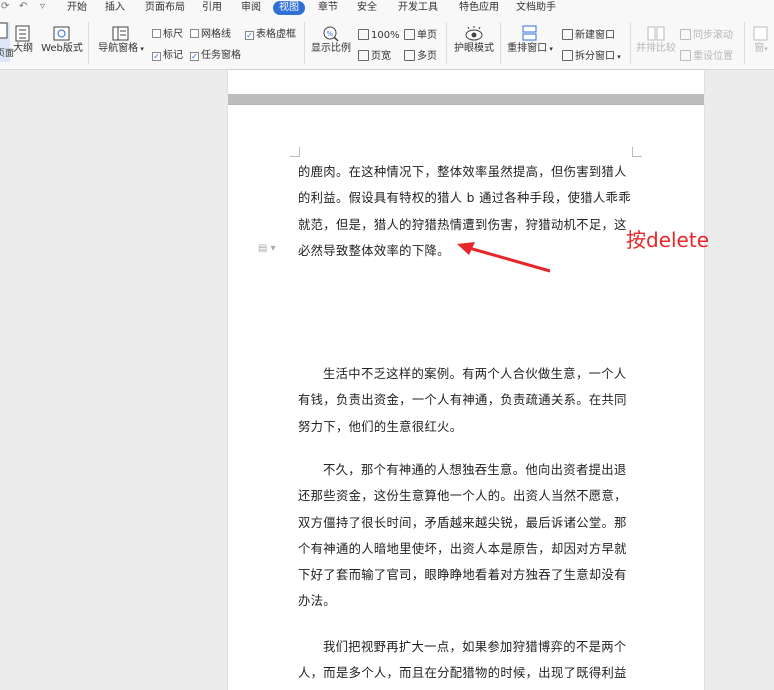  Describe the element at coordinates (331, 48) in the screenshot. I see `zoom-label: 显示比例` at that location.